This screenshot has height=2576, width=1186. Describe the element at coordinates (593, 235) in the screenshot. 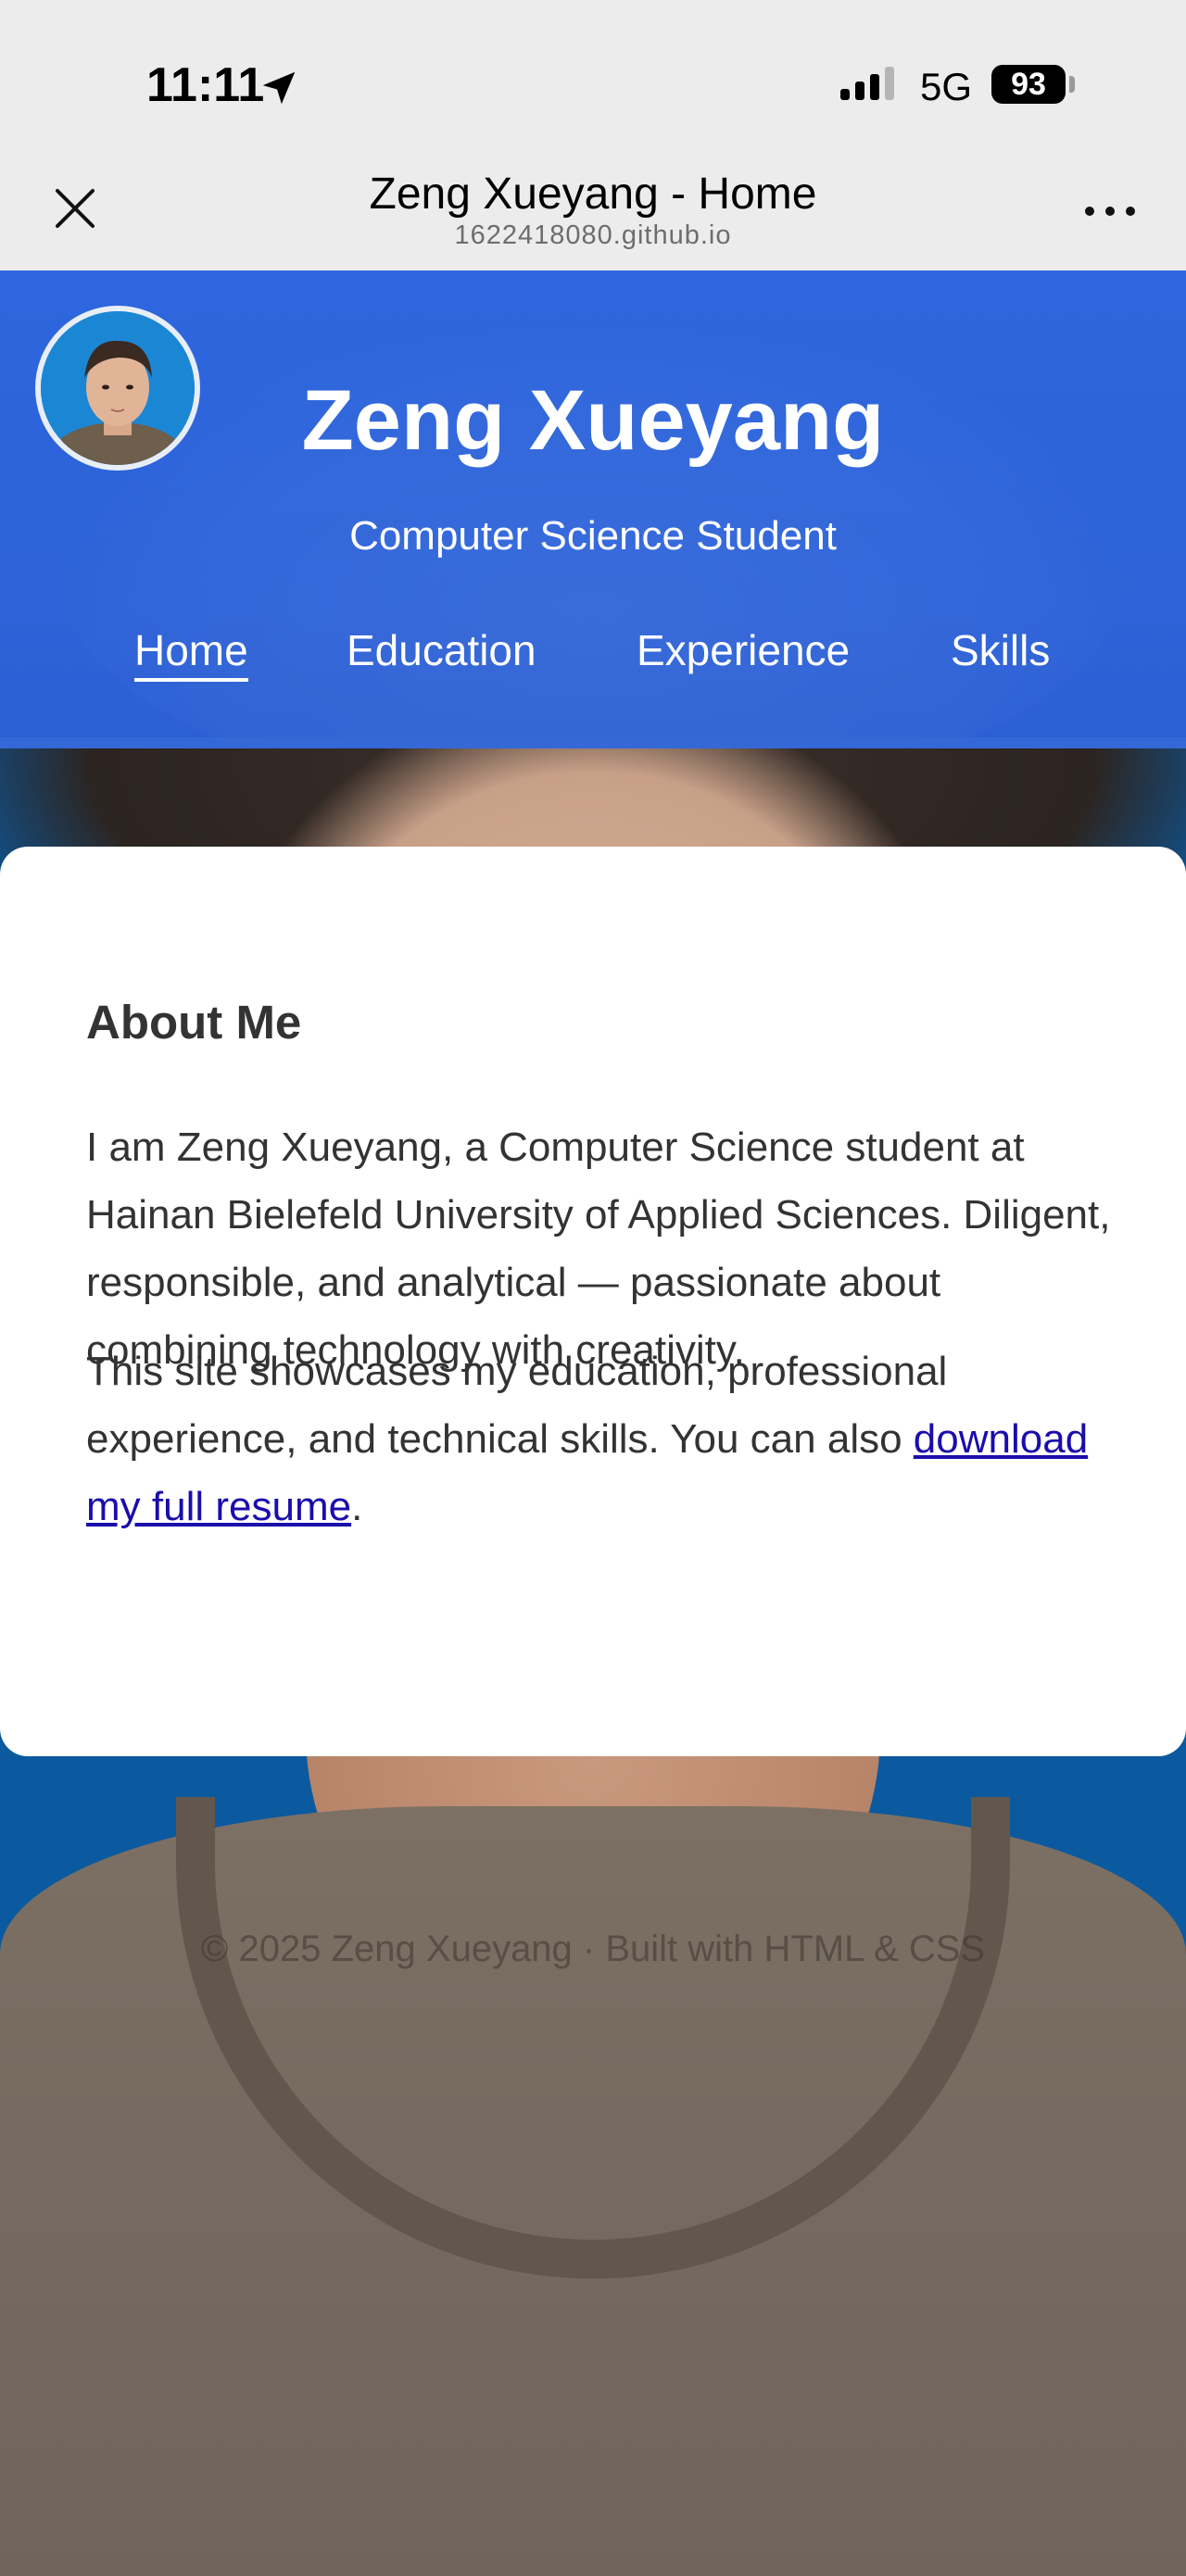

I see `browser-url: 1622418080.github.io` at that location.